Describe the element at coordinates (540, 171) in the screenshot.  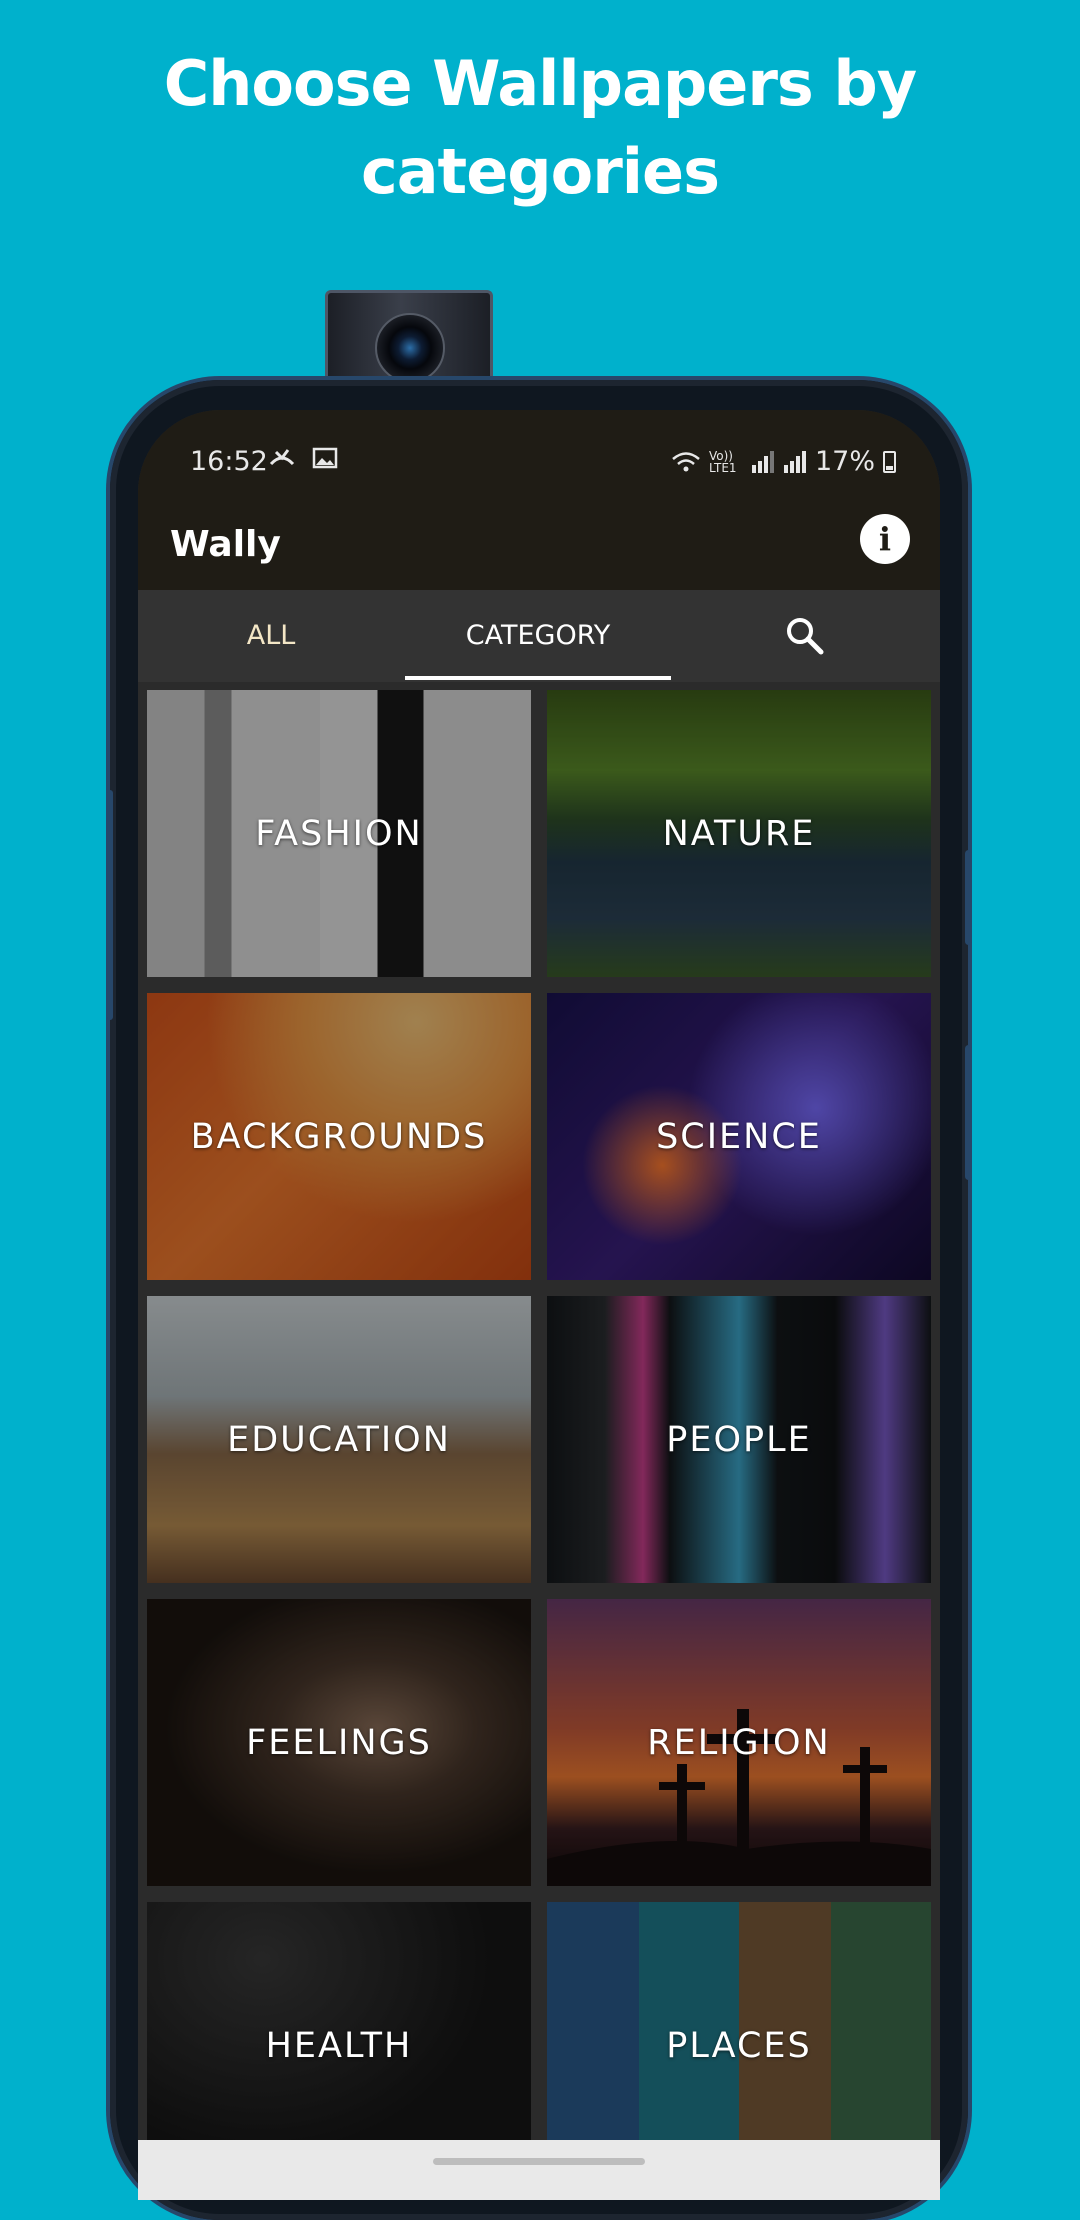
I see `headline-line-2: categories` at that location.